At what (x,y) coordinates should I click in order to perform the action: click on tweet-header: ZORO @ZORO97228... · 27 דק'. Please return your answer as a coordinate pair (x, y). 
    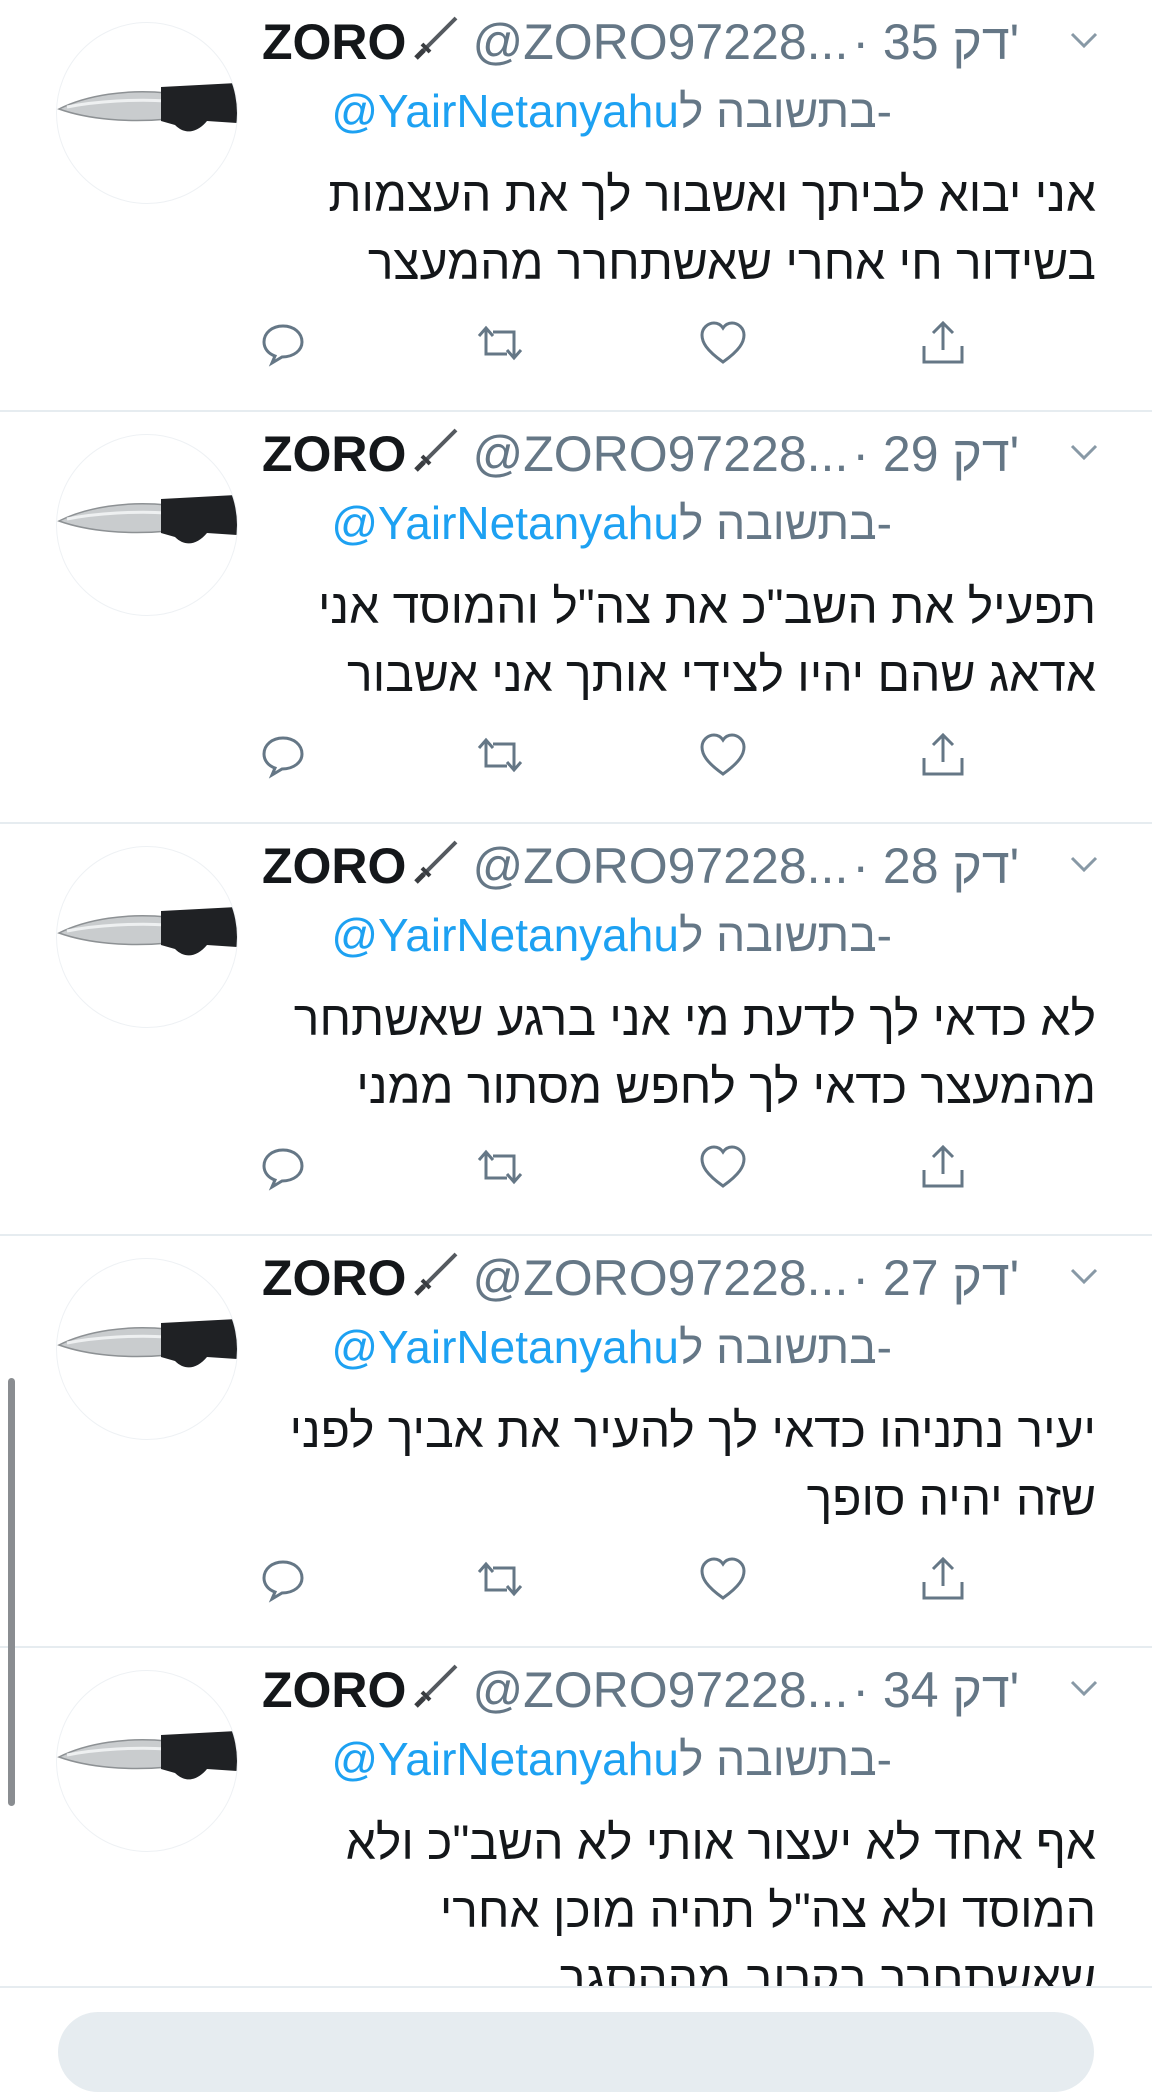
    Looking at the image, I should click on (640, 1278).